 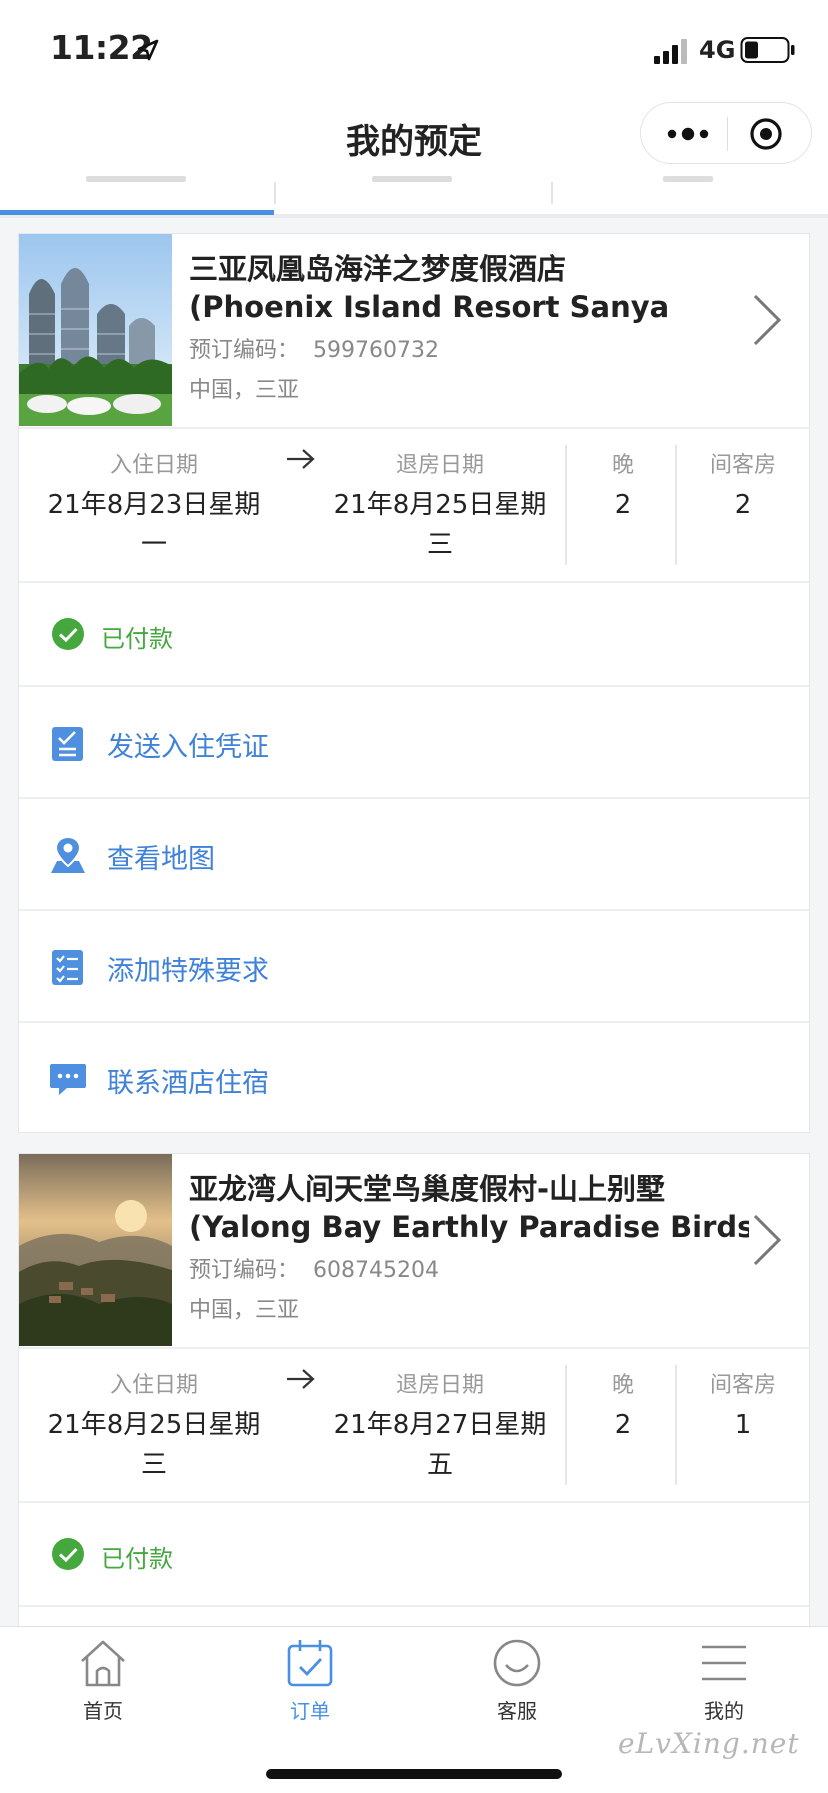 What do you see at coordinates (517, 1711) in the screenshot?
I see `tab-label: 客服` at bounding box center [517, 1711].